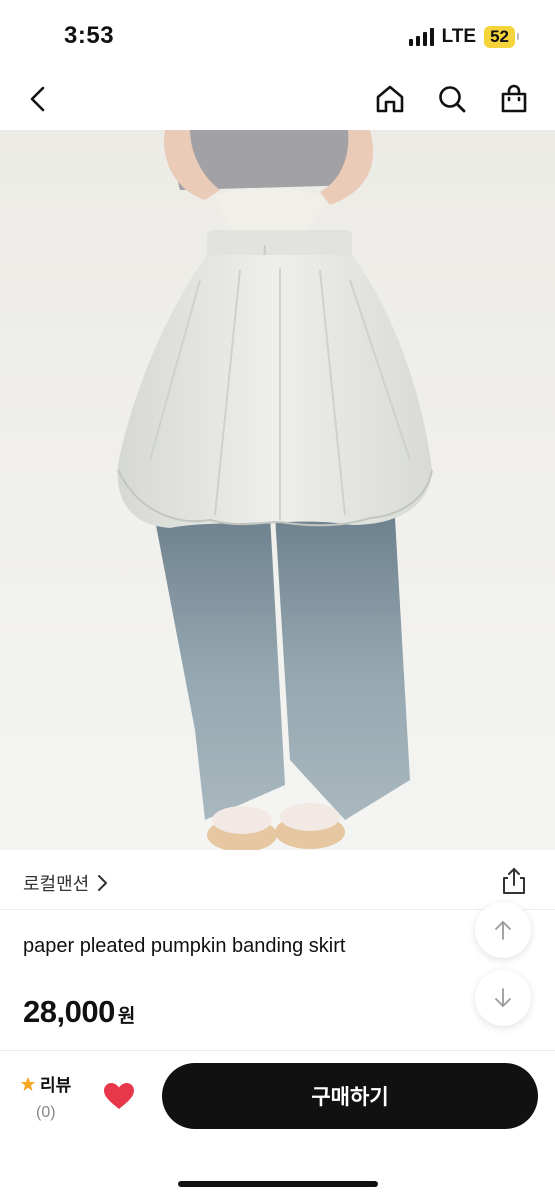  Describe the element at coordinates (277, 35) in the screenshot. I see `status-bar: 3:53 LTE 52` at that location.